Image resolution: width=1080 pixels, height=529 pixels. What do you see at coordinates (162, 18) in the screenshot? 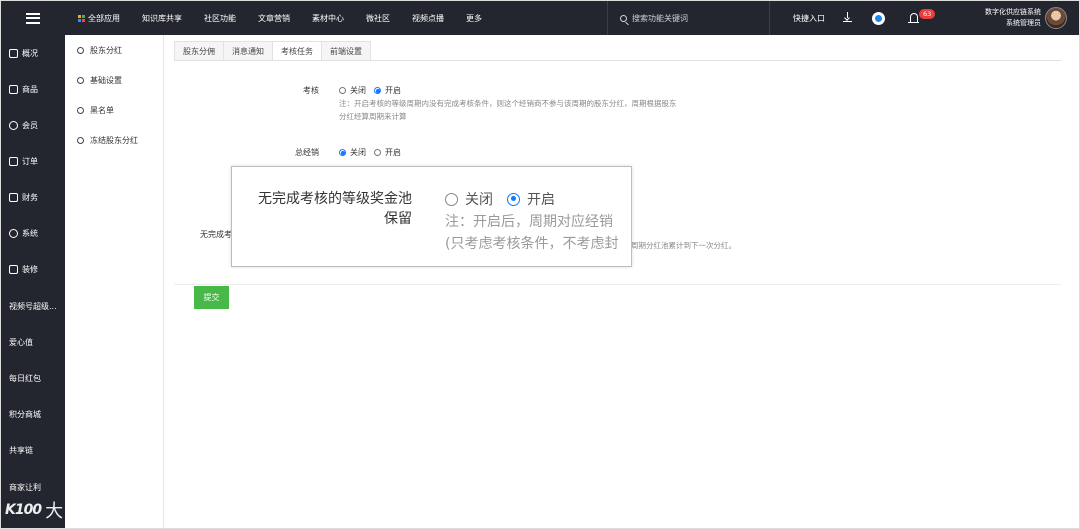
I see `topnav-item-knowledge: 知识库共享` at bounding box center [162, 18].